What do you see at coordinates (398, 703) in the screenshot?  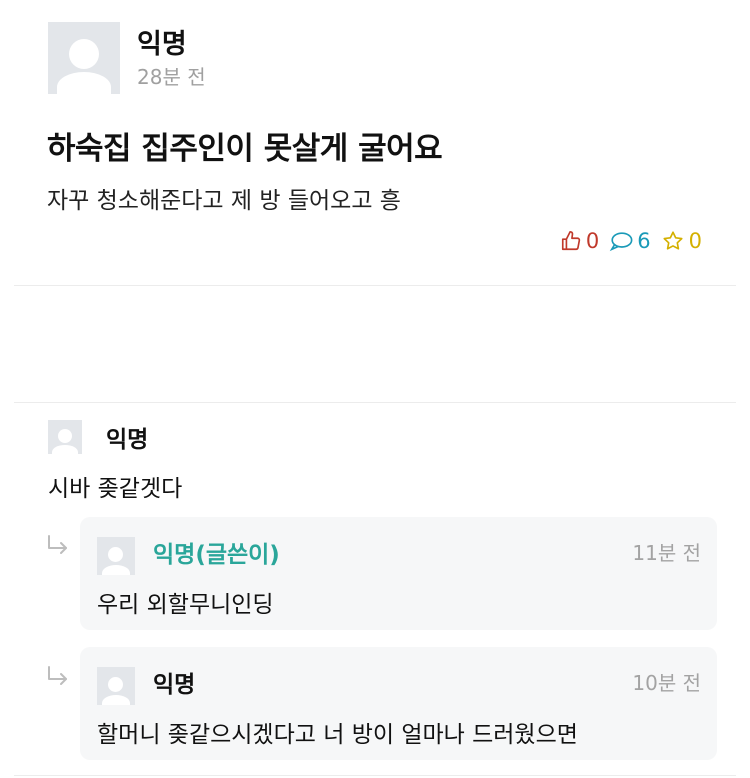 I see `reply-card: 익명 10분 전 할머니 좆같으시겠다고 너 방이 얼마나 드러웠으면` at bounding box center [398, 703].